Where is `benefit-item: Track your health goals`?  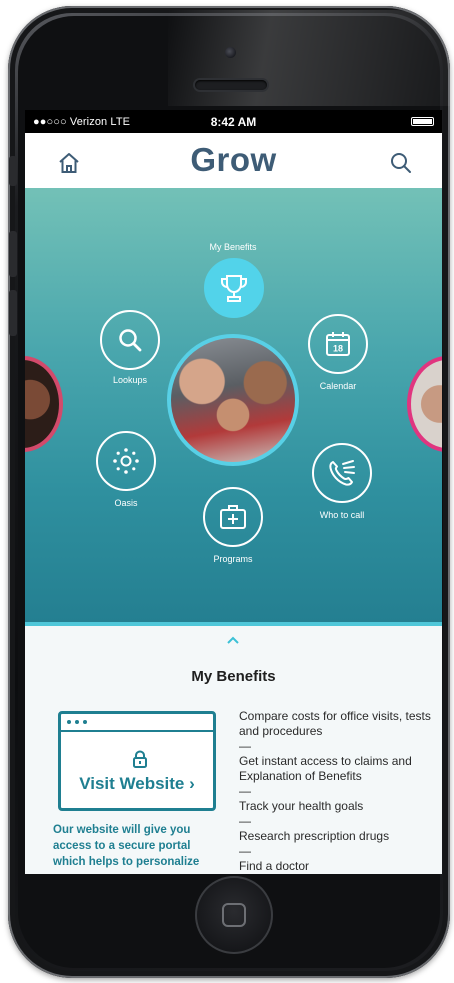
benefit-item: Track your health goals is located at coordinates (301, 806).